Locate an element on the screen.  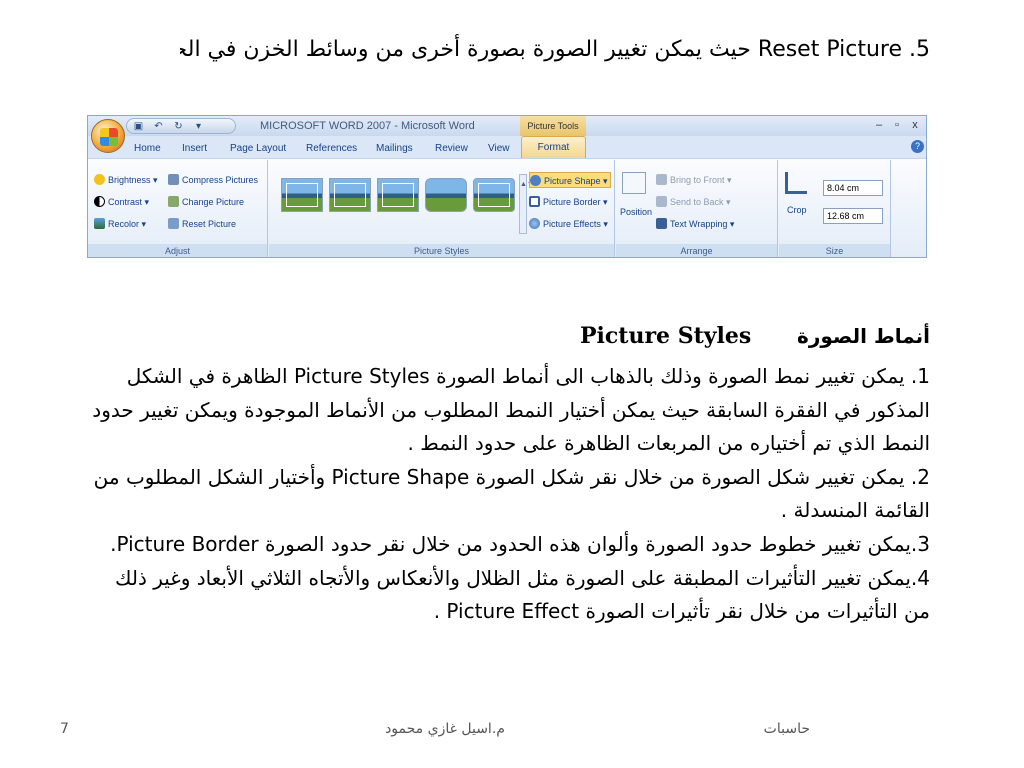
tab-view: View is located at coordinates (499, 148).